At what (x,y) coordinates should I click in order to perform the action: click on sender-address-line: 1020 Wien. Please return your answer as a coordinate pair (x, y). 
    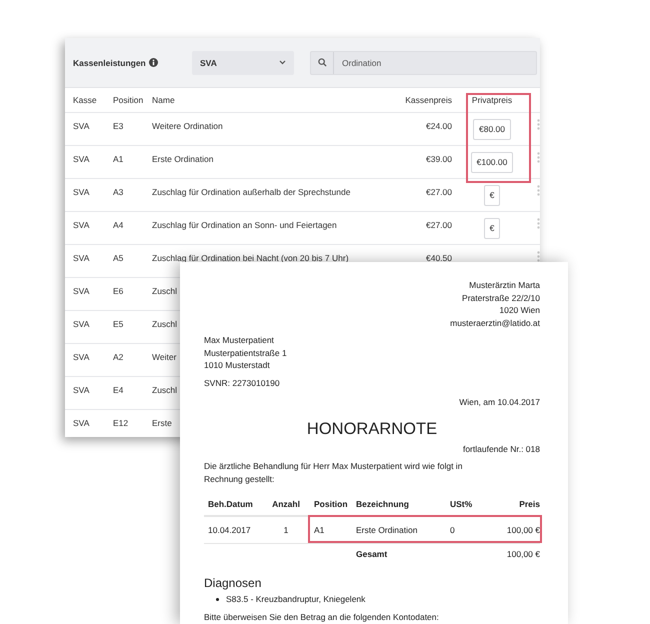
    Looking at the image, I should click on (519, 310).